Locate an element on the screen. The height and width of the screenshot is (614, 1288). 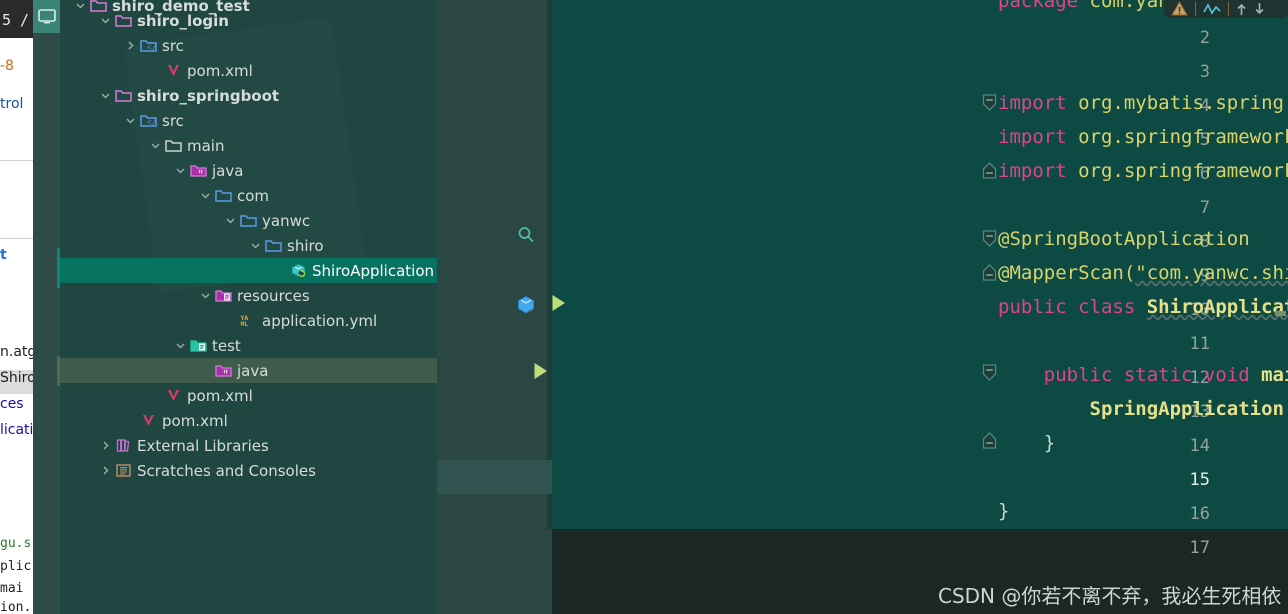
warning-triangle-icon is located at coordinates (1179, 8).